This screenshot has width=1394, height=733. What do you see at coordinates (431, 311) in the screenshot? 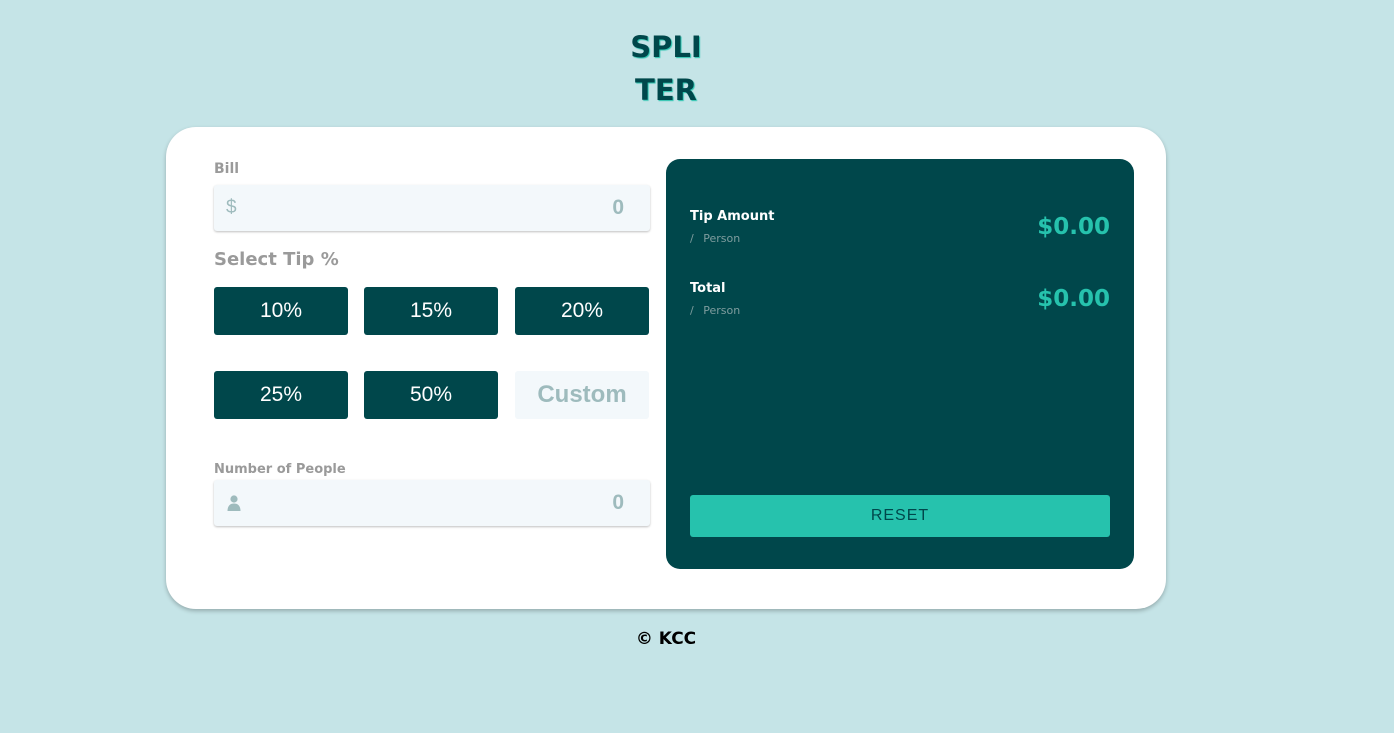
I see `tip-15-button: 15%` at bounding box center [431, 311].